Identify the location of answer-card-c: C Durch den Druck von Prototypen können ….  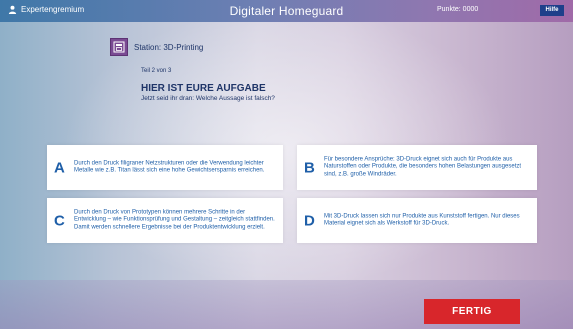
(165, 220).